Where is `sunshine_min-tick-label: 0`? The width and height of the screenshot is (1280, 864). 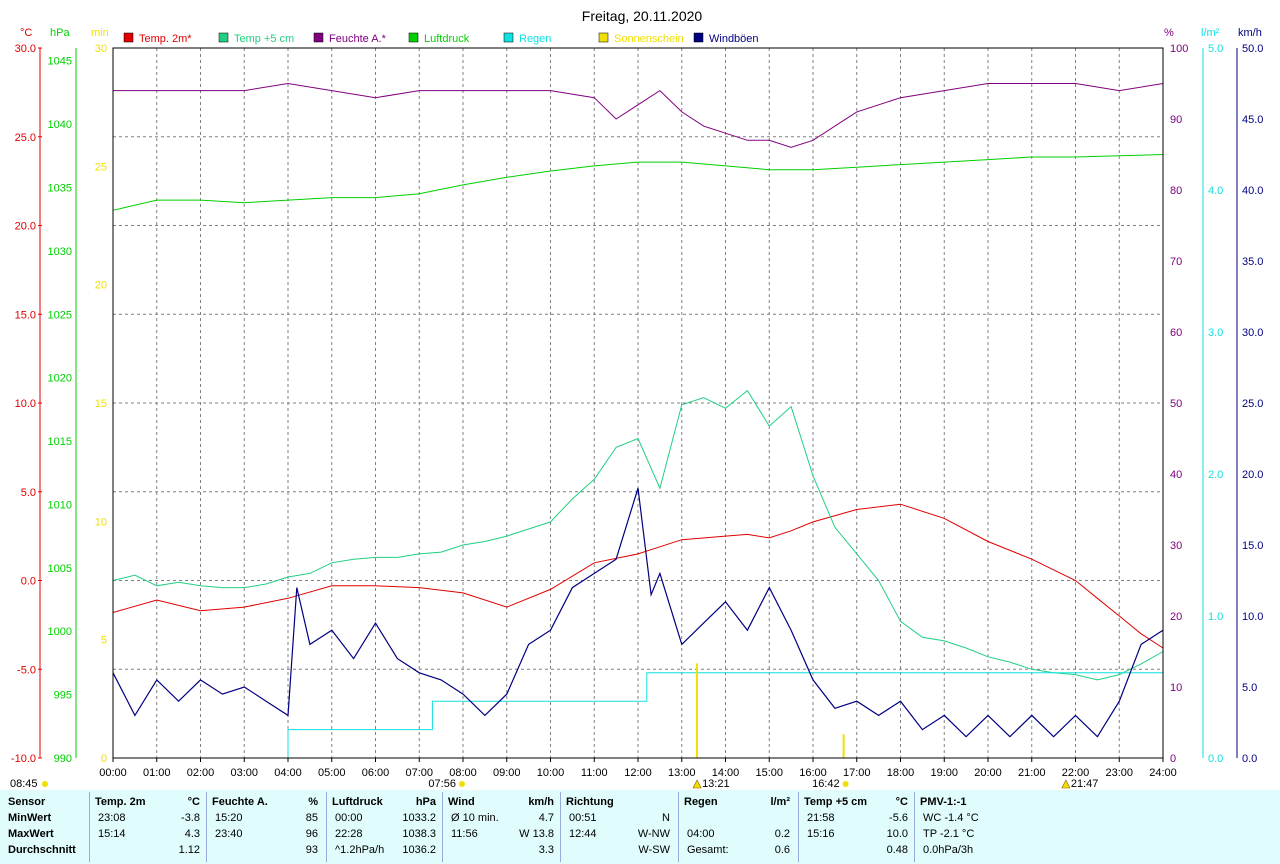 sunshine_min-tick-label: 0 is located at coordinates (104, 759).